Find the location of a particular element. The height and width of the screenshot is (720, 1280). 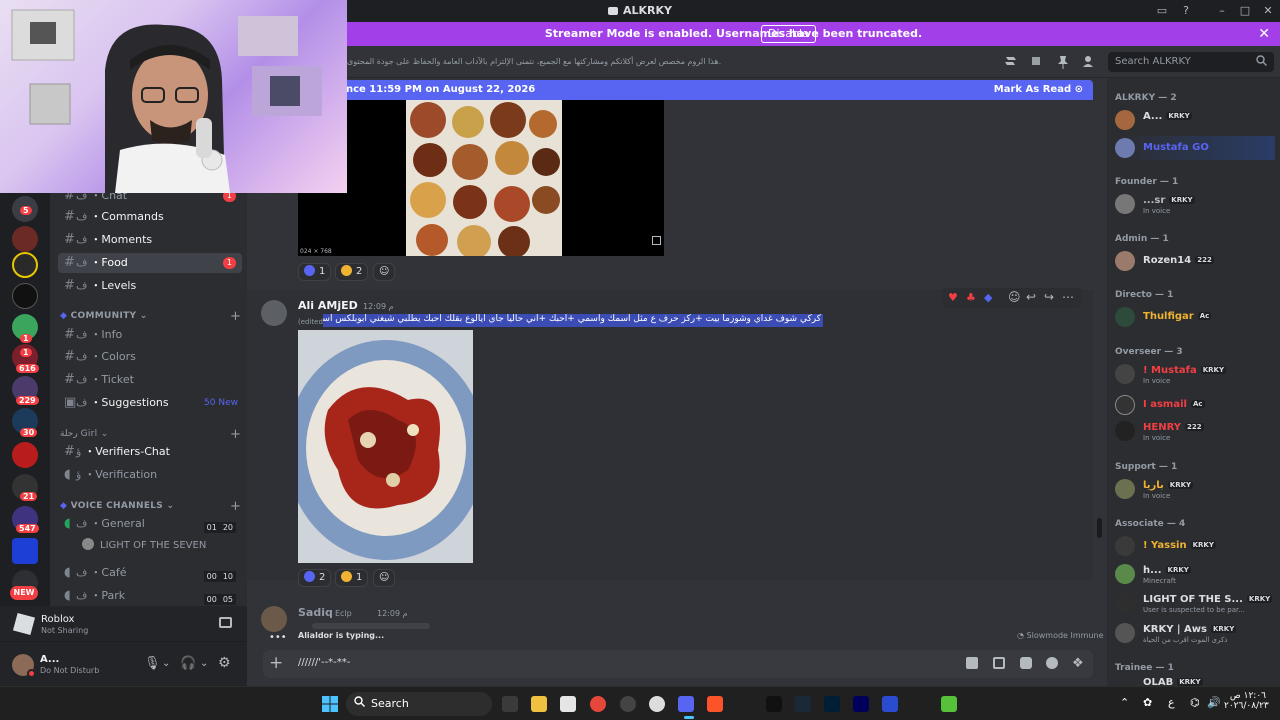

channel-levels: #ف ・Levels is located at coordinates (150, 286).